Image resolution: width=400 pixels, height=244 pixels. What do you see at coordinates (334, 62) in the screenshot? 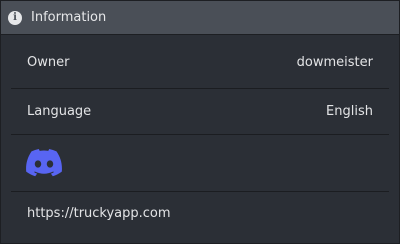
I see `owner-value: dowmeister` at bounding box center [334, 62].